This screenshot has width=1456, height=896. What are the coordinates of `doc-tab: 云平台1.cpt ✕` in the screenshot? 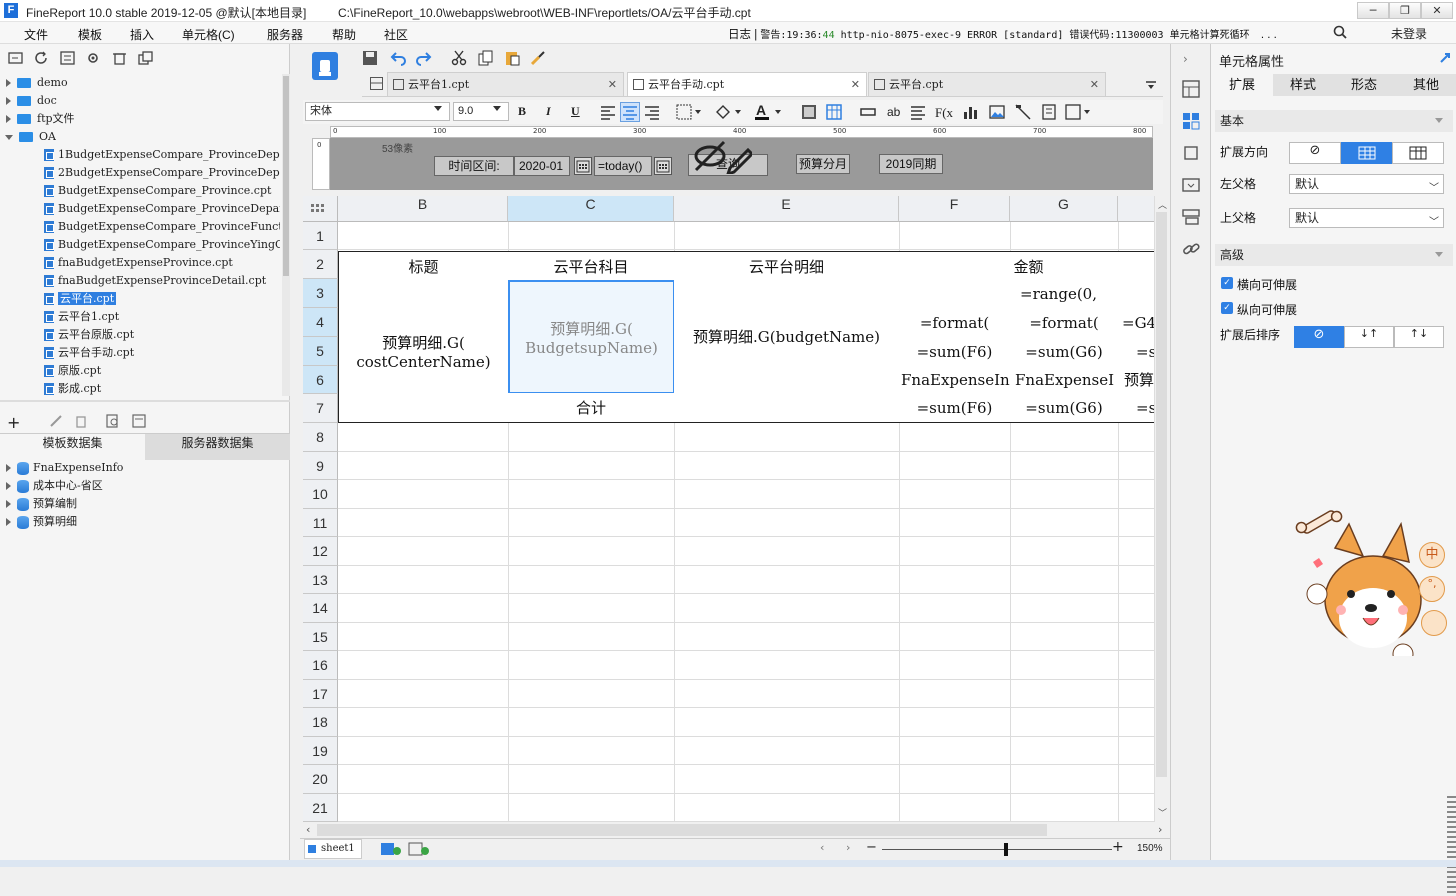 It's located at (505, 84).